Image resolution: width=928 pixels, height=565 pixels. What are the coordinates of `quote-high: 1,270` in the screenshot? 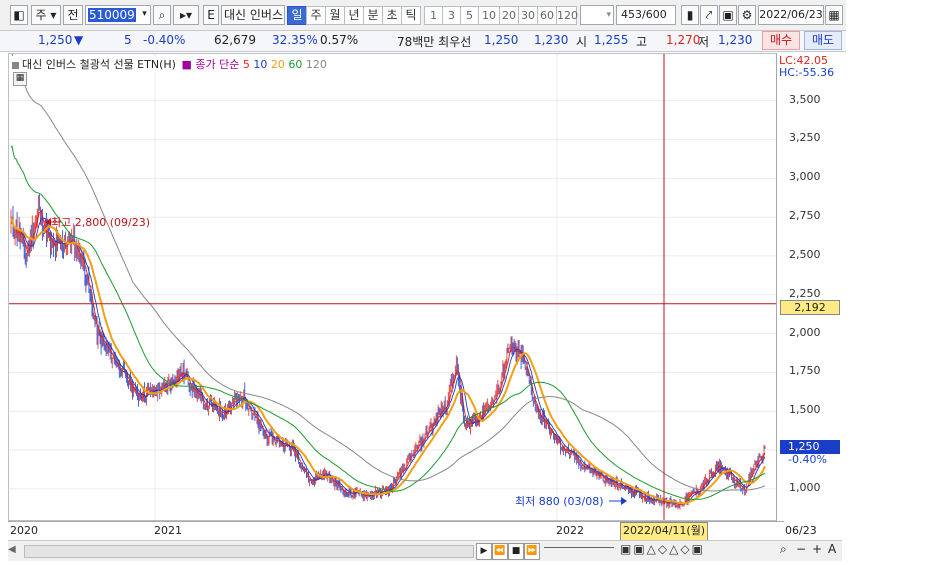 It's located at (683, 40).